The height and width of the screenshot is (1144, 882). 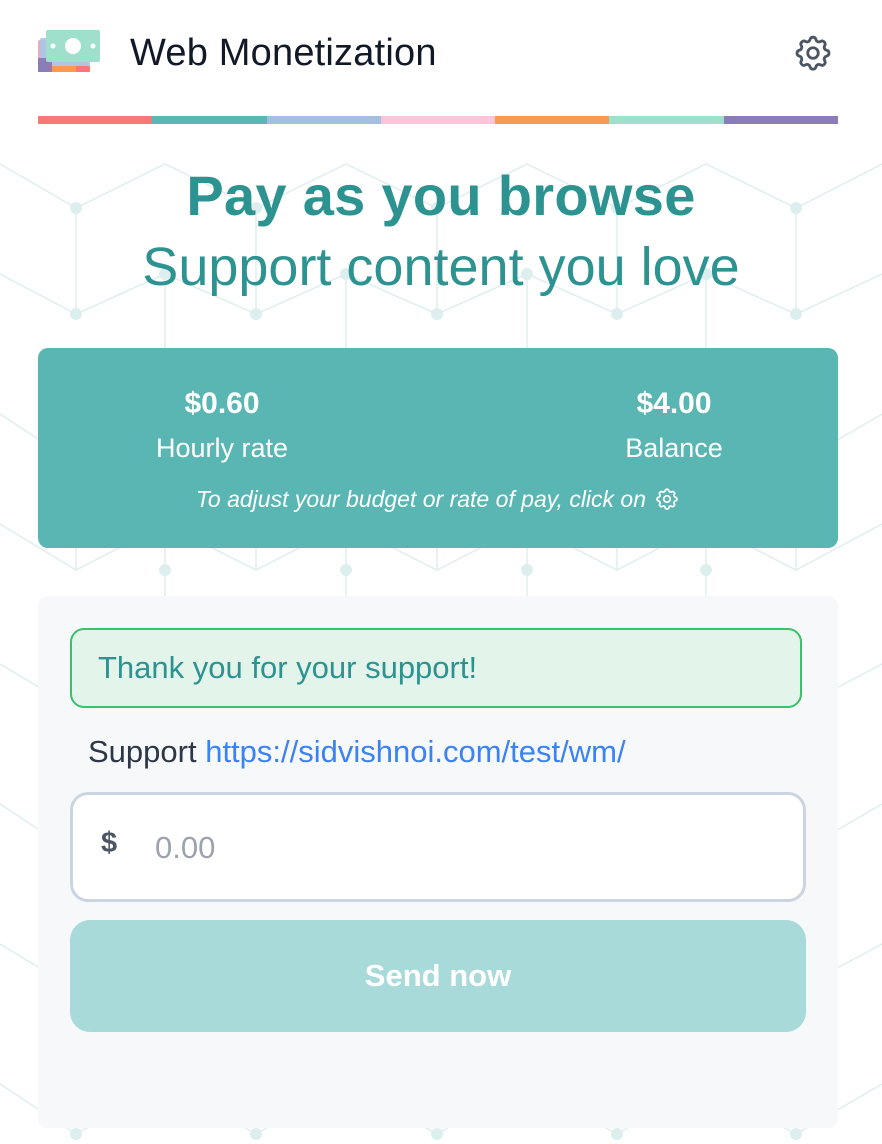 What do you see at coordinates (222, 448) in the screenshot?
I see `hourly-rate-label: Hourly rate` at bounding box center [222, 448].